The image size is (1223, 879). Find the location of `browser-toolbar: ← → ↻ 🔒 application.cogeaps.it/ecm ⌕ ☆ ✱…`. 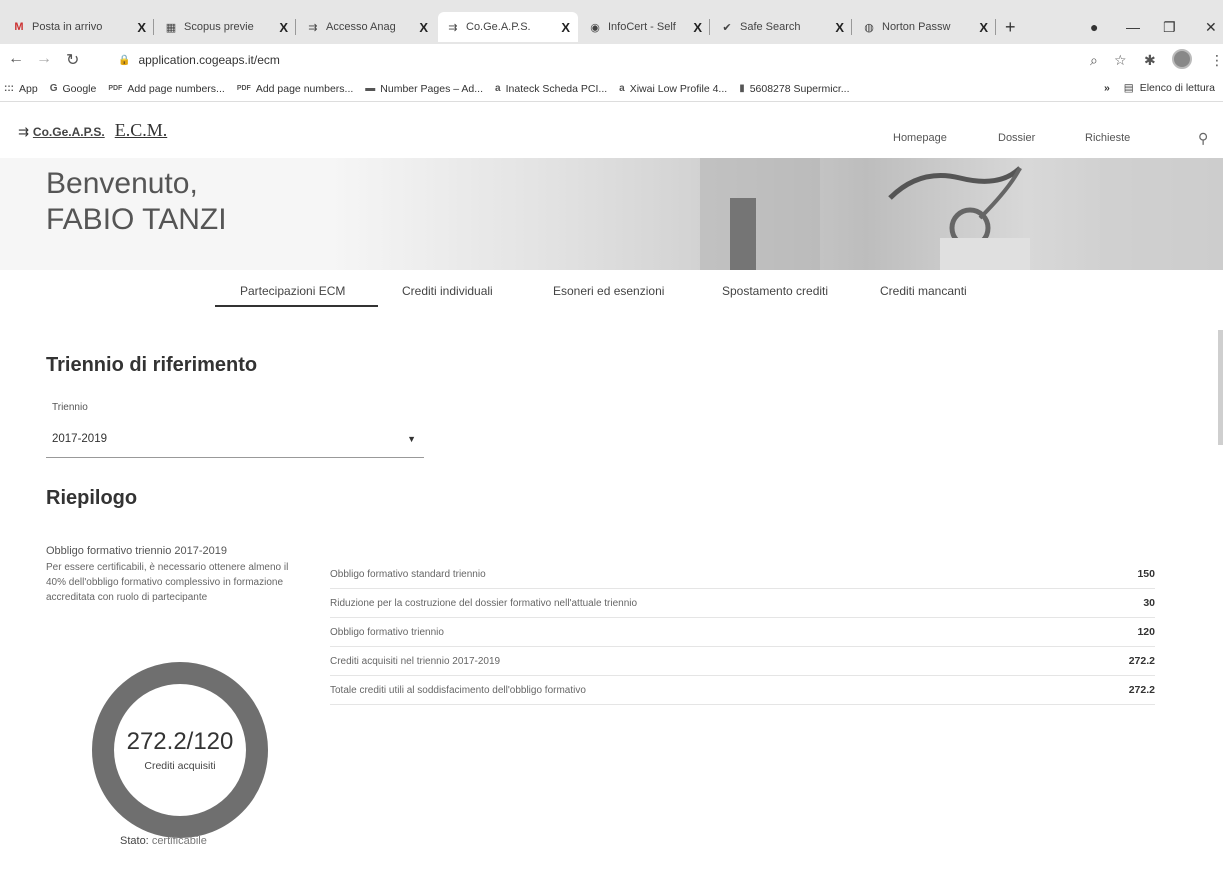

browser-toolbar: ← → ↻ 🔒 application.cogeaps.it/ecm ⌕ ☆ ✱… is located at coordinates (611, 60).